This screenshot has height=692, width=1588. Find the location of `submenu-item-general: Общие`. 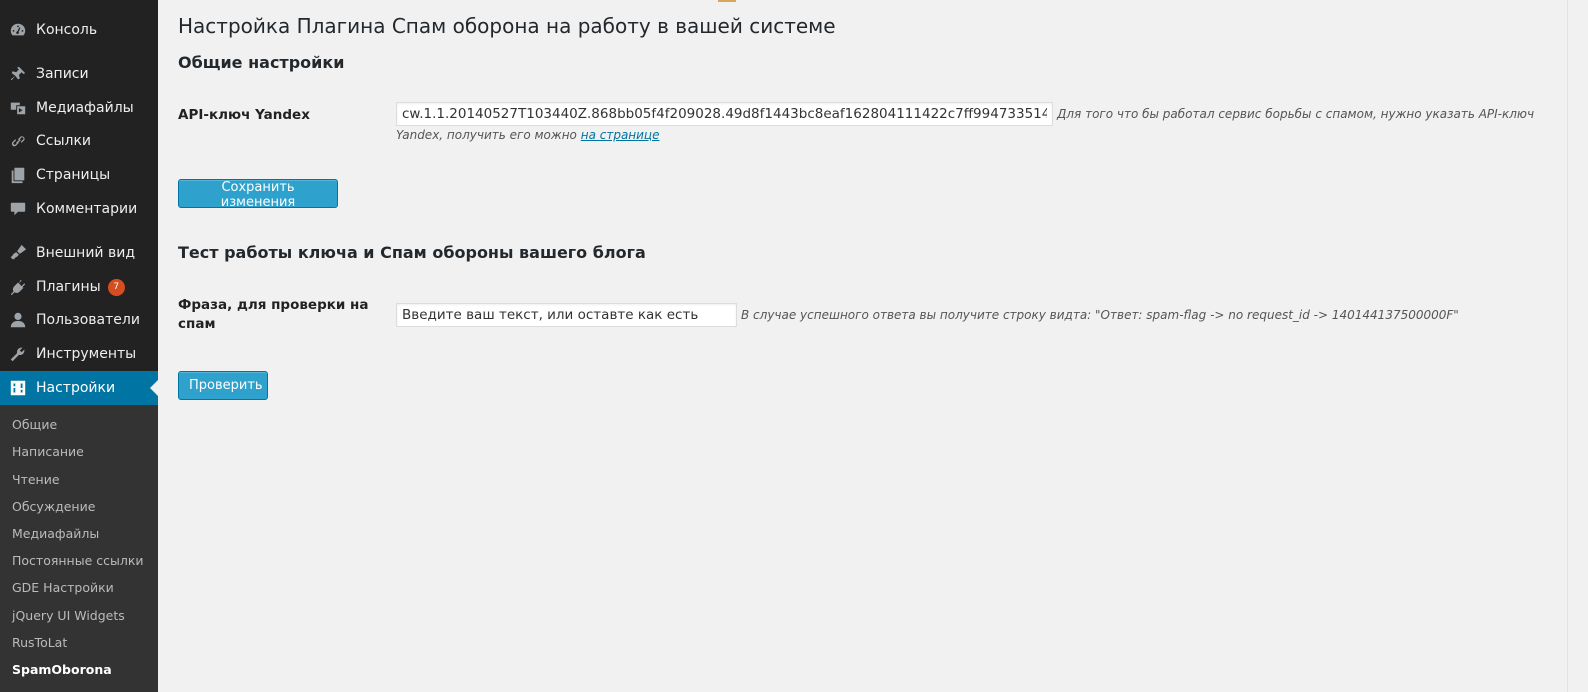

submenu-item-general: Общие is located at coordinates (34, 424).